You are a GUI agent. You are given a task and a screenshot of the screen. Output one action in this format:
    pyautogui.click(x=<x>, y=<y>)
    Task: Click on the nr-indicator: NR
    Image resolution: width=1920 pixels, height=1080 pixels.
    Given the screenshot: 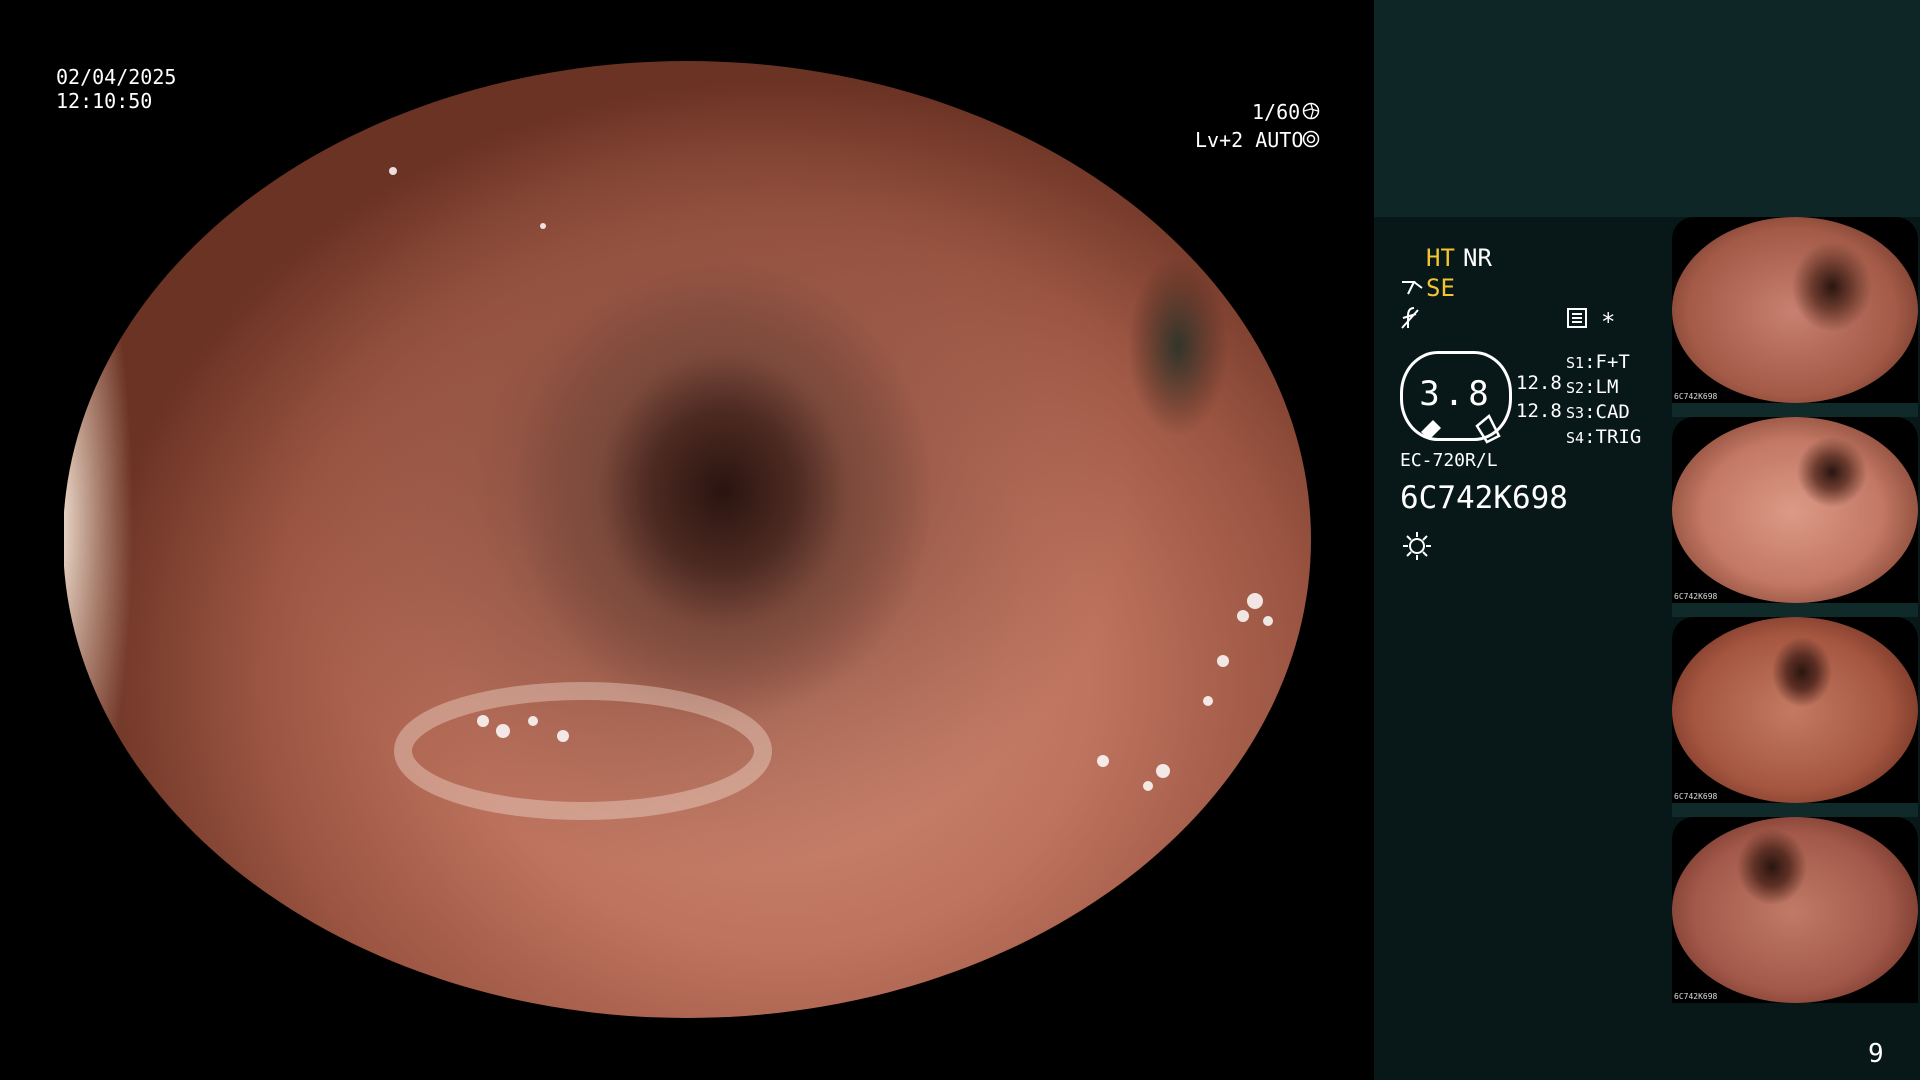 What is the action you would take?
    pyautogui.click(x=1477, y=258)
    